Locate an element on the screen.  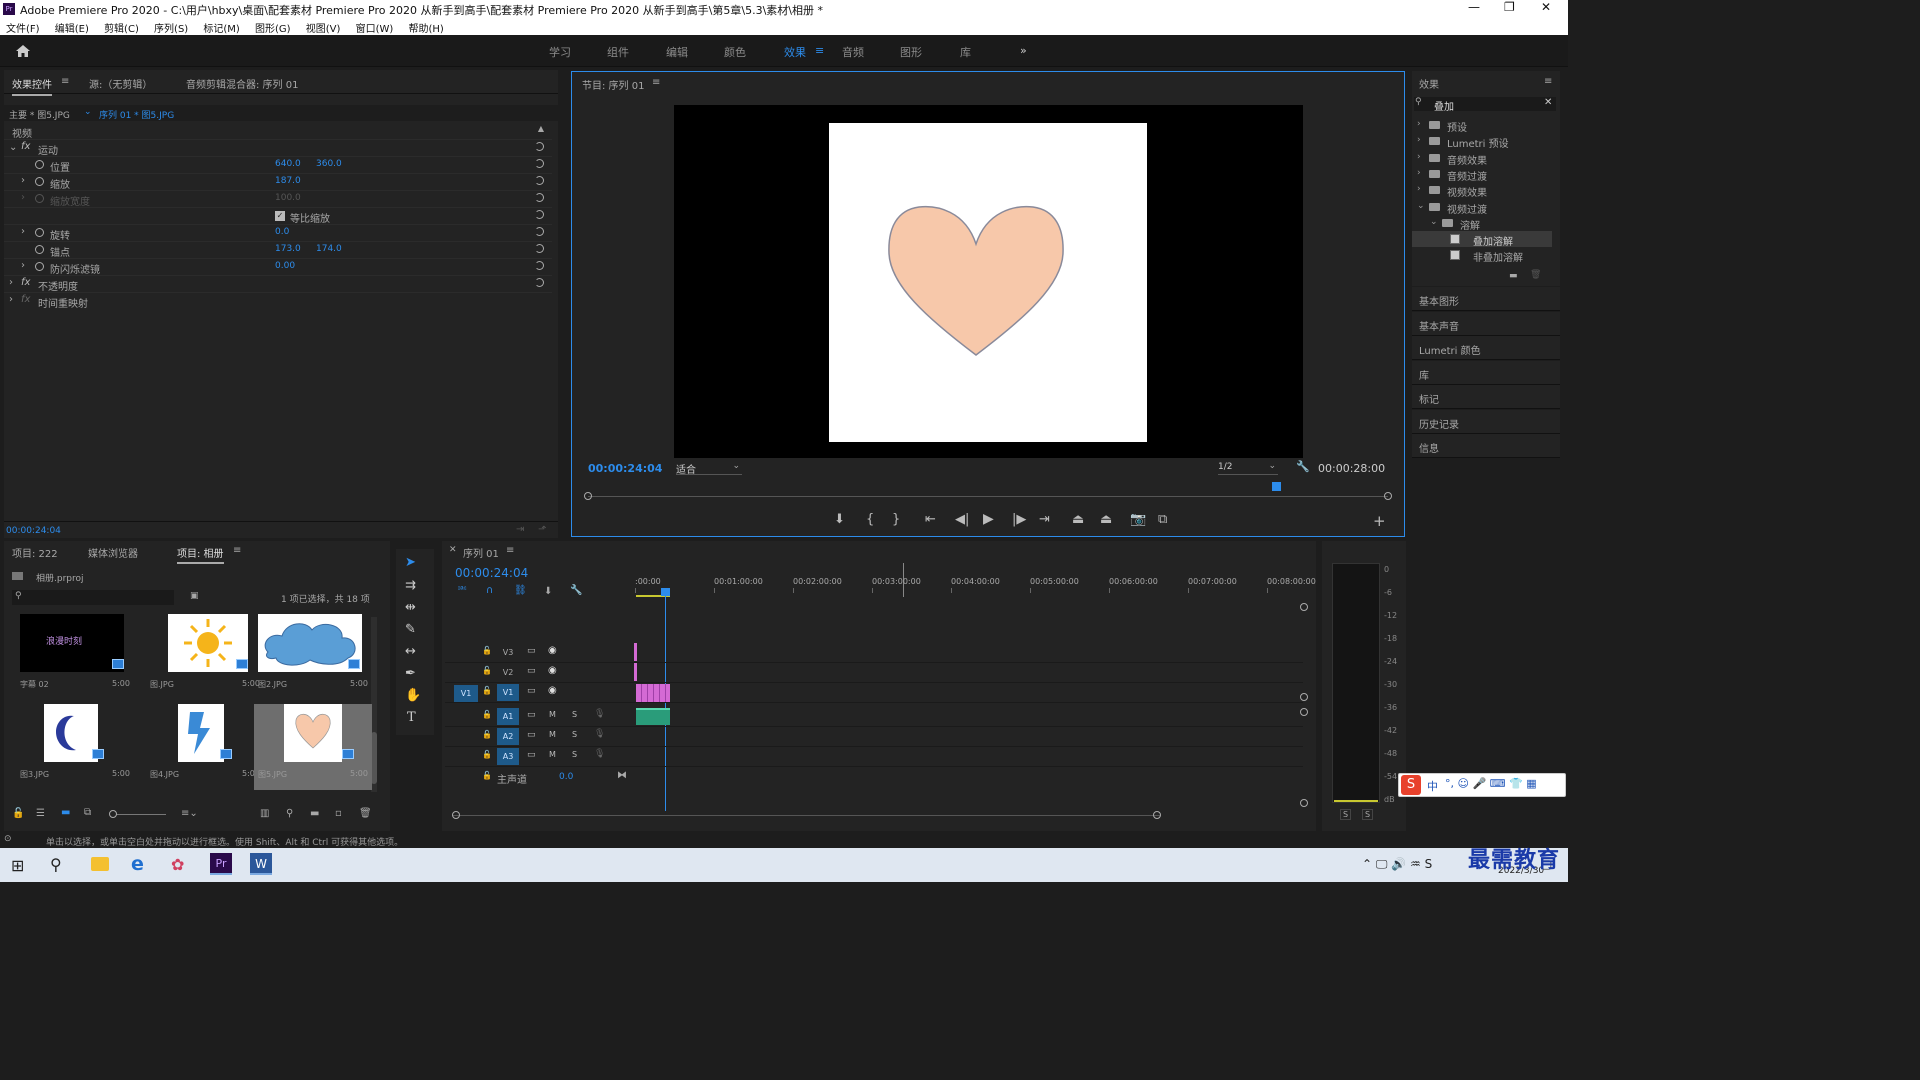
master-value: 0.0 is located at coordinates (566, 777).